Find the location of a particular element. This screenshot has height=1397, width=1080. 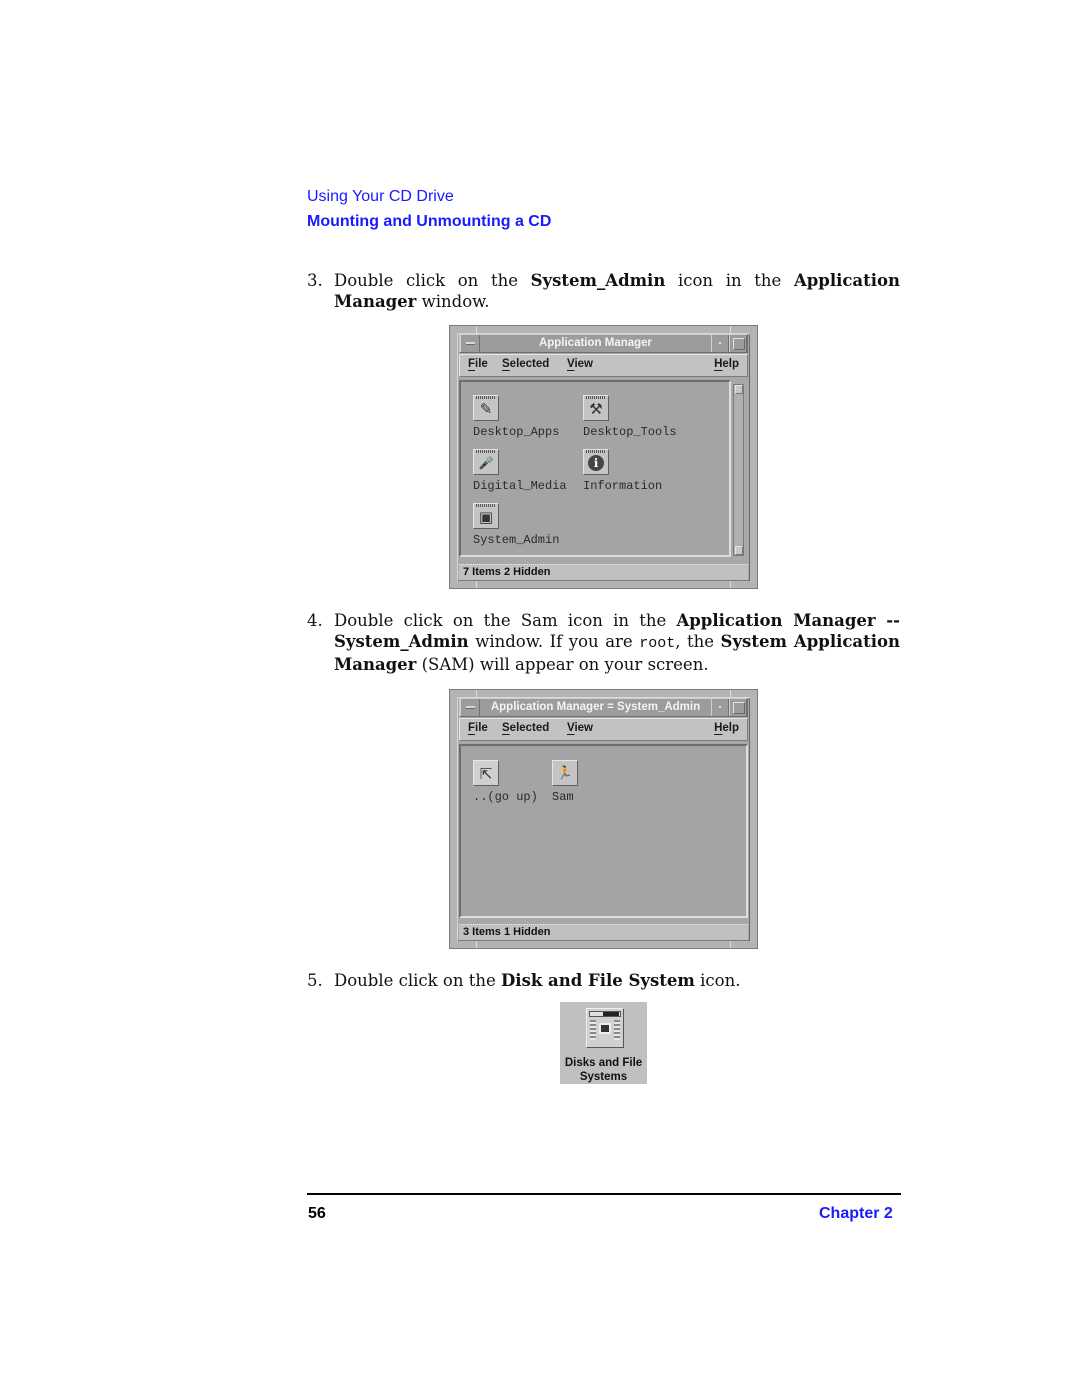

bold-term: System_Admin is located at coordinates (598, 280).